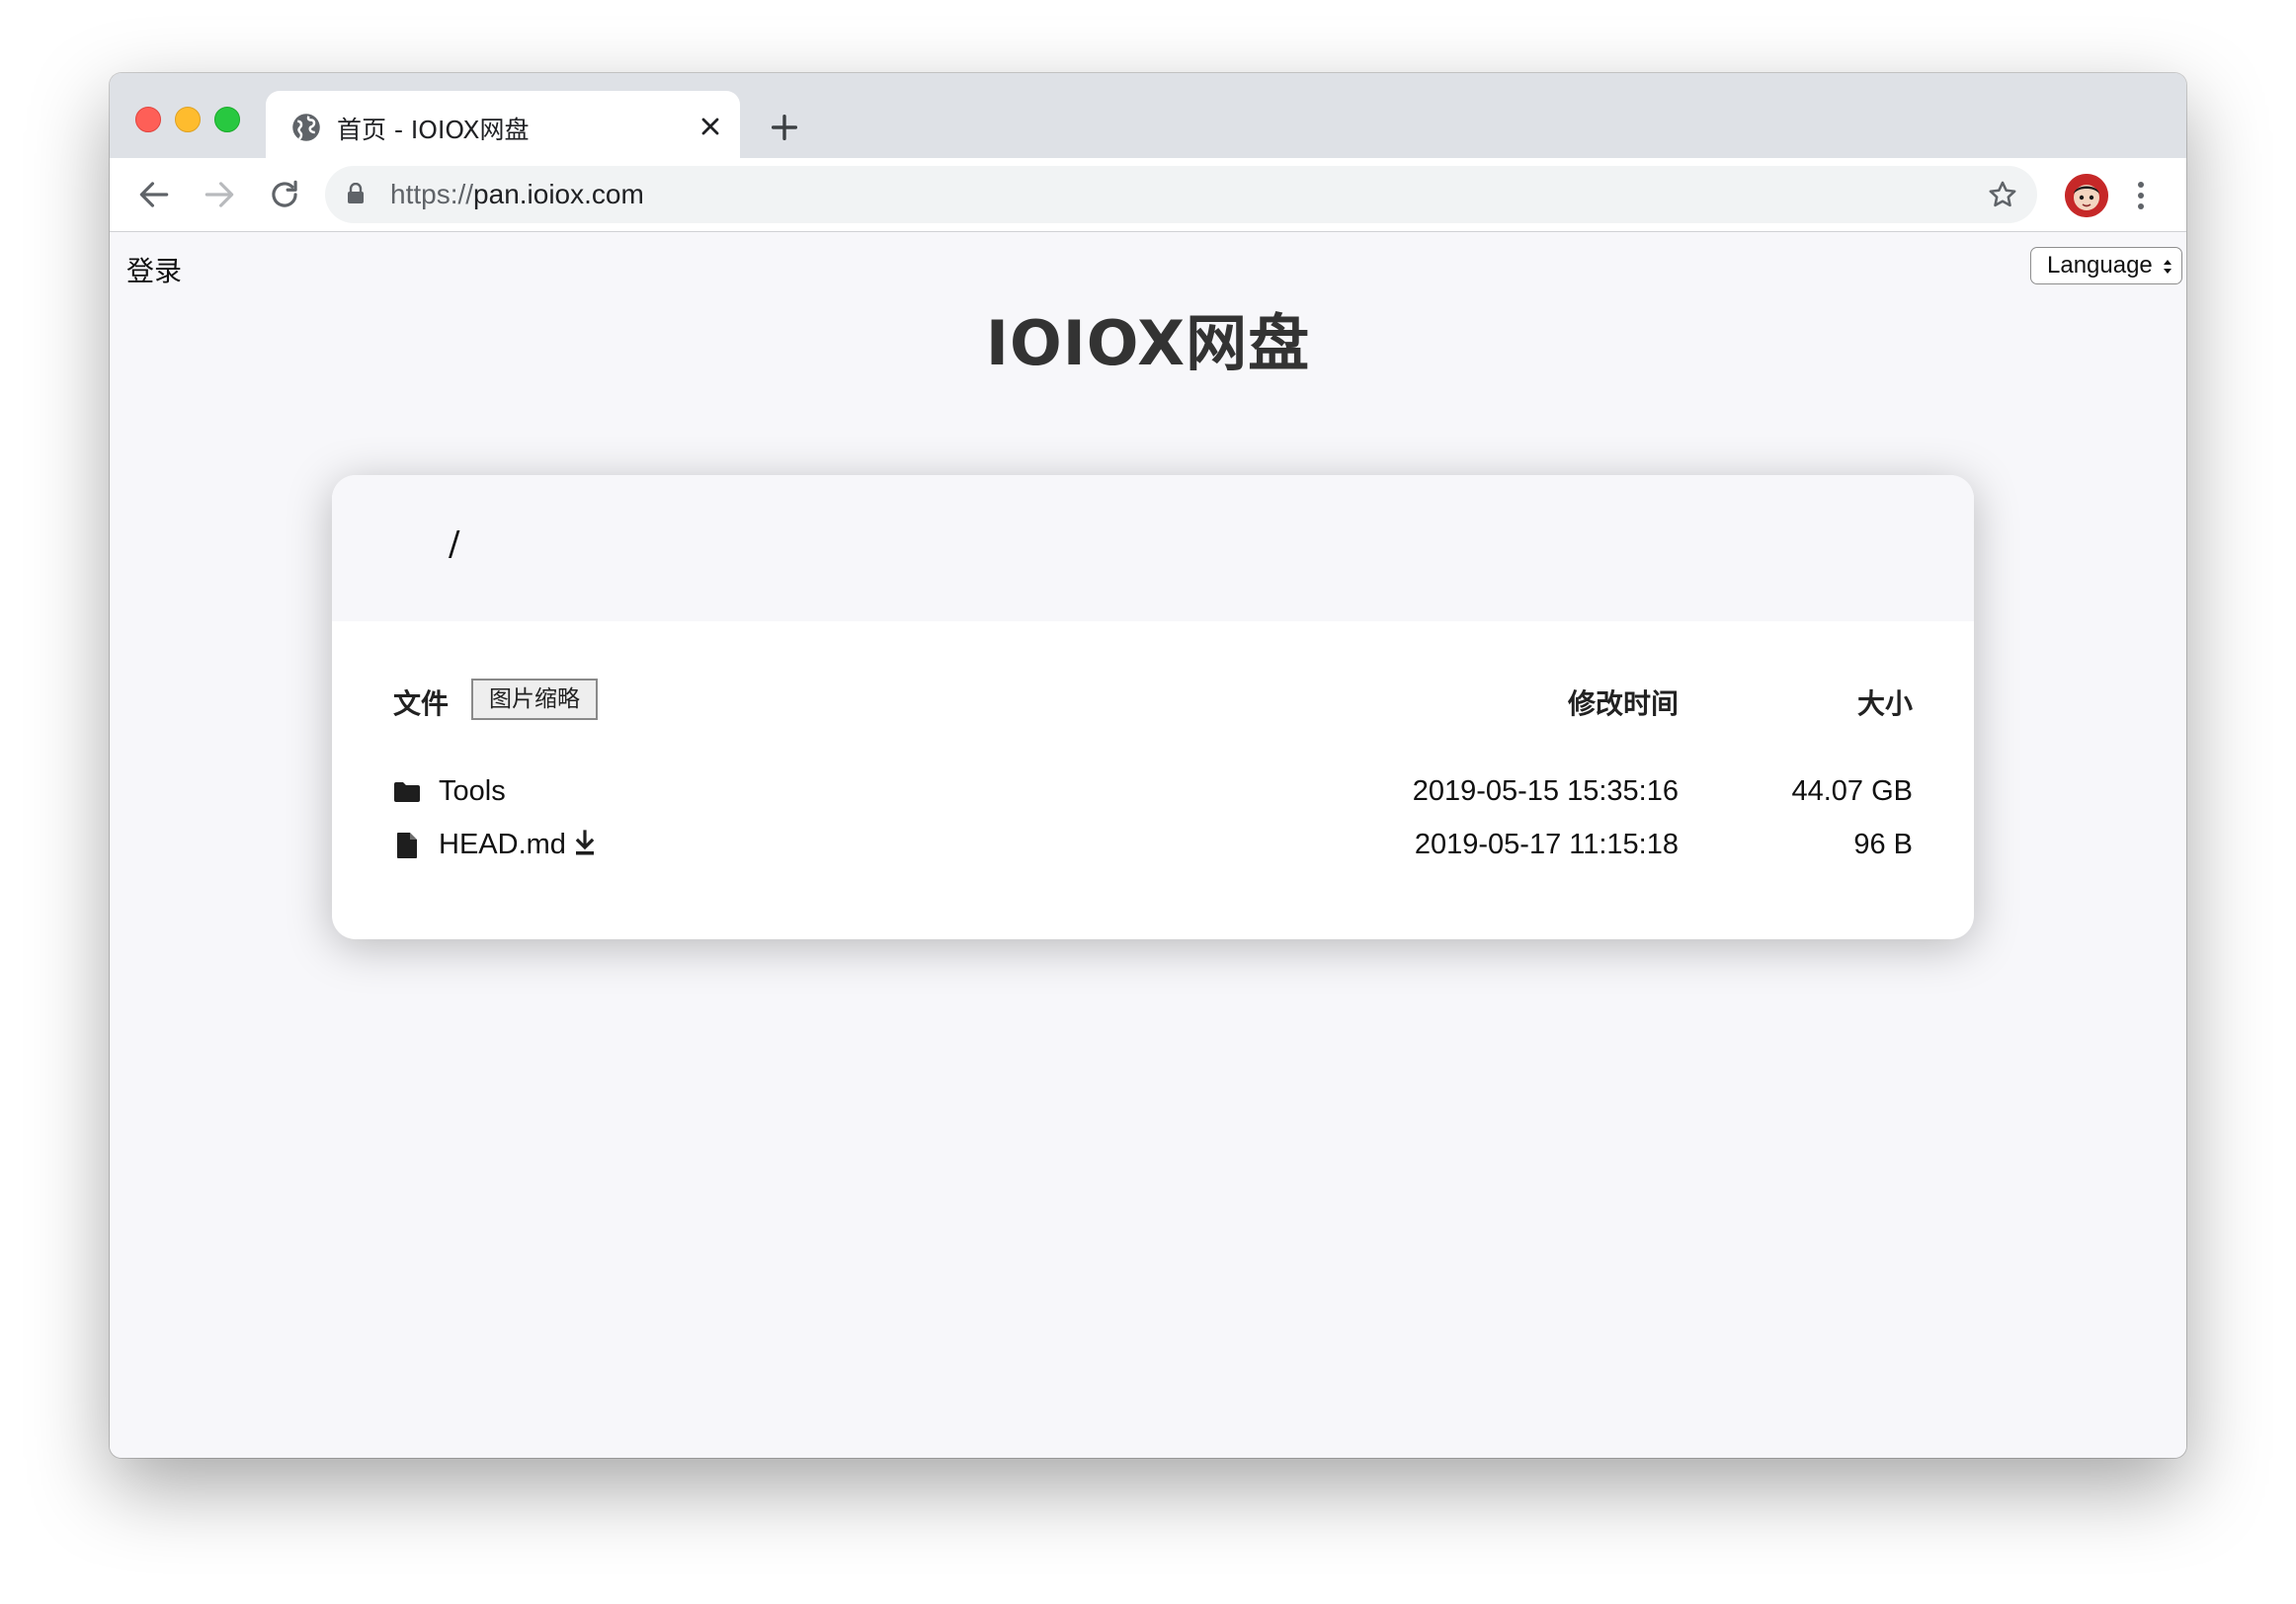 This screenshot has width=2296, height=1604. I want to click on file-icon, so click(407, 845).